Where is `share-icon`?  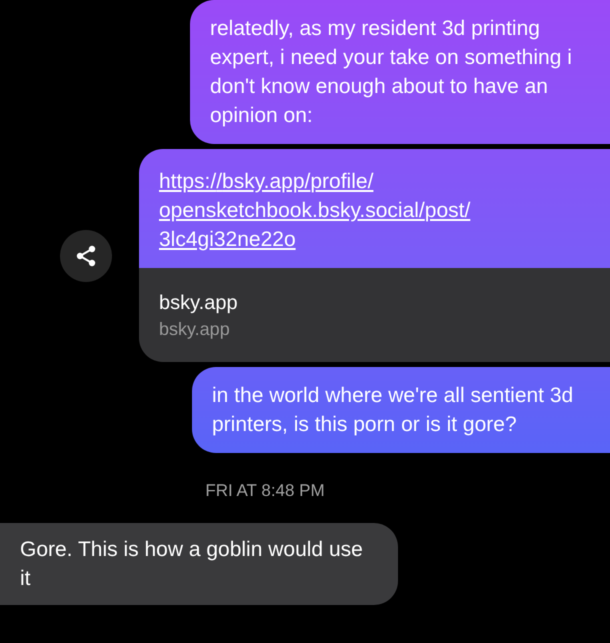 share-icon is located at coordinates (86, 256).